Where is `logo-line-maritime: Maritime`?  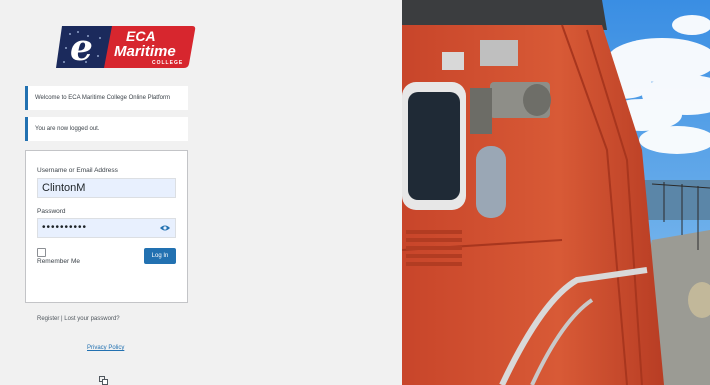
logo-line-maritime: Maritime is located at coordinates (145, 51).